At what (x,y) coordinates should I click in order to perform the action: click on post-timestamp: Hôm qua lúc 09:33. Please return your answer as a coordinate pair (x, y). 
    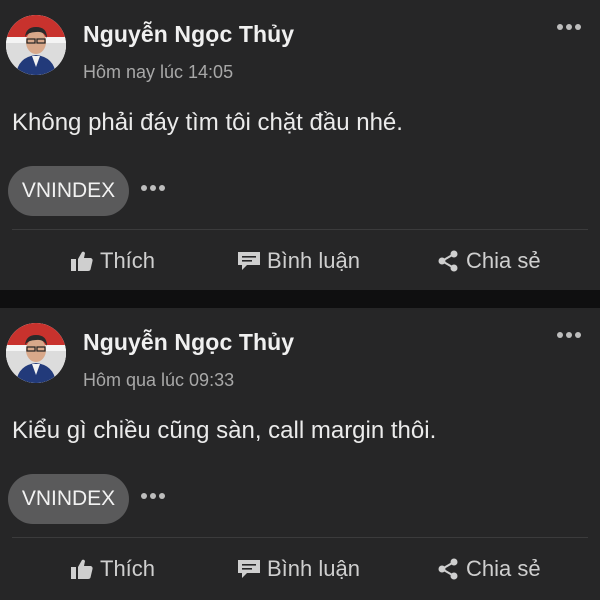
    Looking at the image, I should click on (158, 380).